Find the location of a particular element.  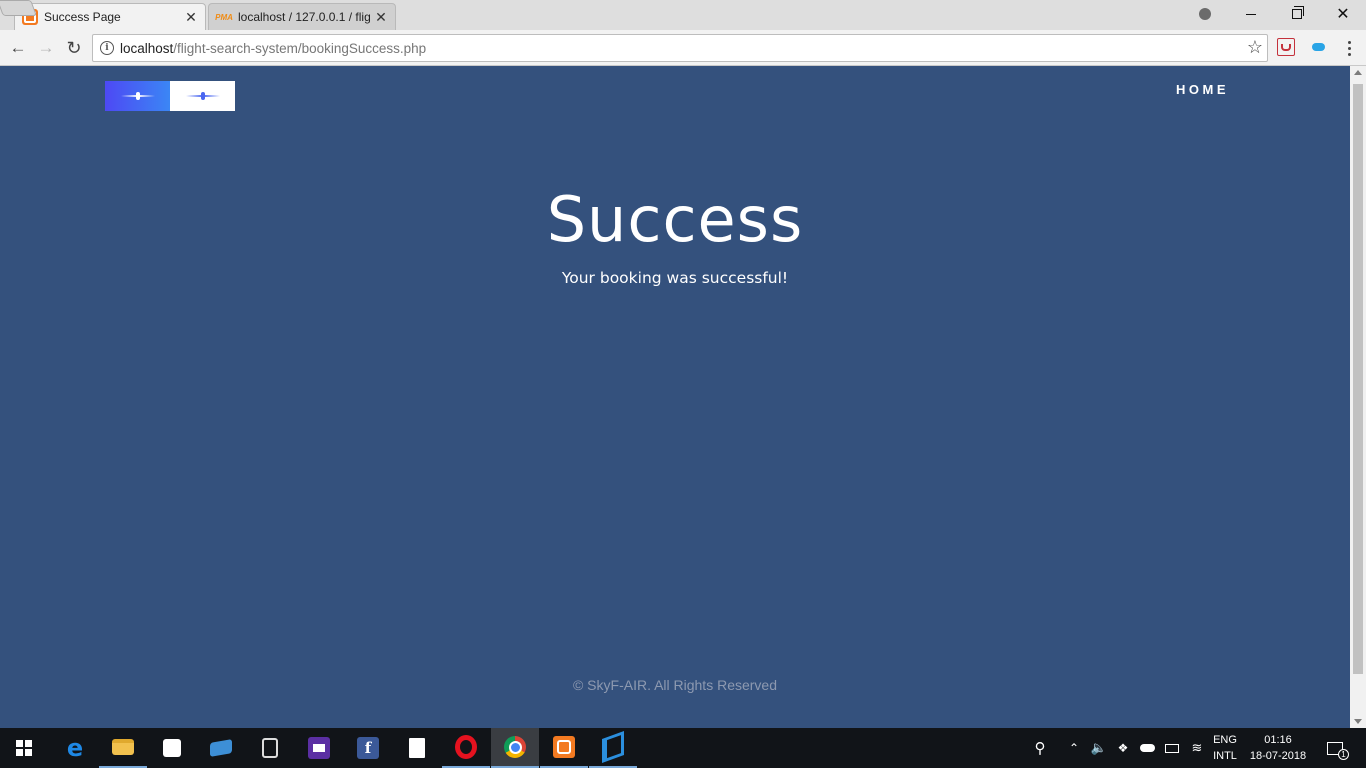

windows-logo-icon is located at coordinates (24, 748).